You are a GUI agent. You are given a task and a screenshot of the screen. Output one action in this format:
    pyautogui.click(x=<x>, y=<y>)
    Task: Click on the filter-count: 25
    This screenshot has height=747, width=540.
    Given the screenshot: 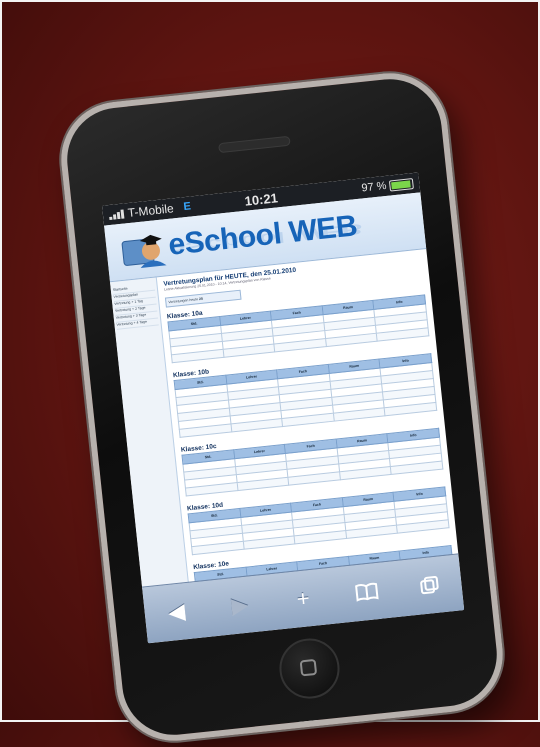 What is the action you would take?
    pyautogui.click(x=201, y=299)
    